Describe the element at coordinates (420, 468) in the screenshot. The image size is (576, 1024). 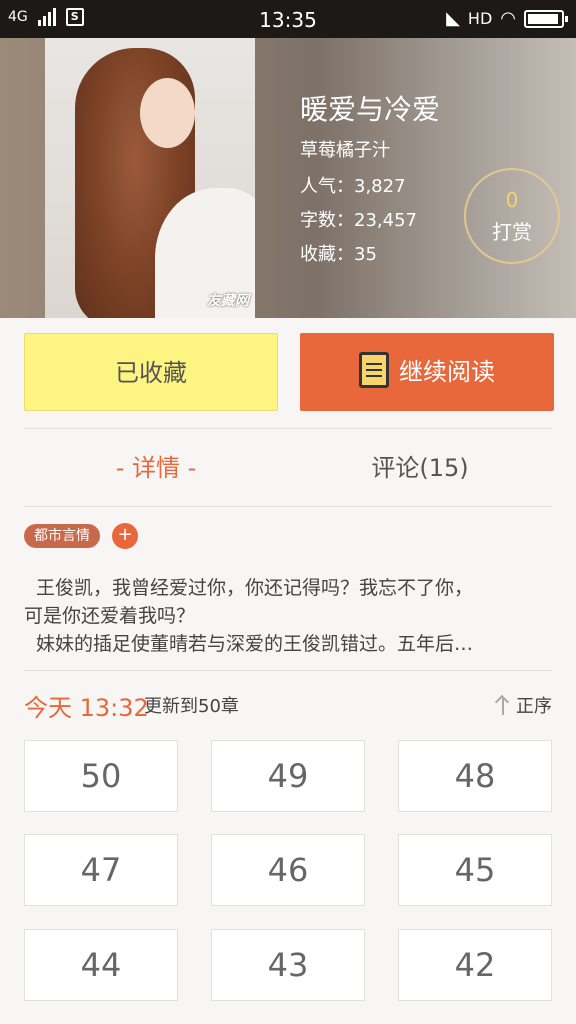
I see `tab-comments: 评论(15)` at that location.